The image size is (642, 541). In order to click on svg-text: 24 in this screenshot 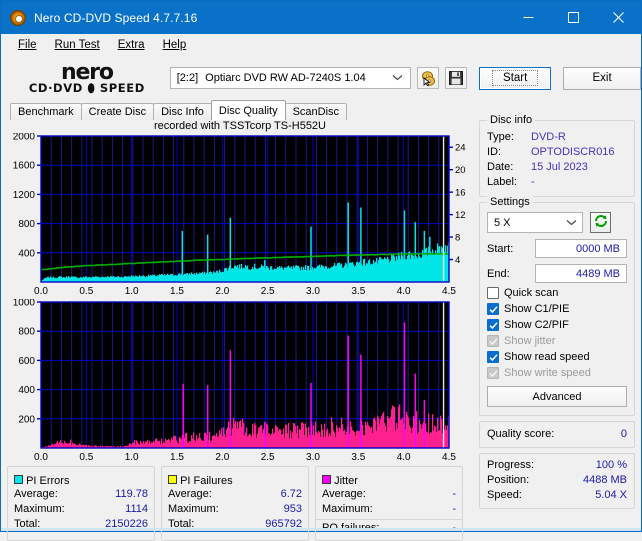, I will do `click(460, 148)`.